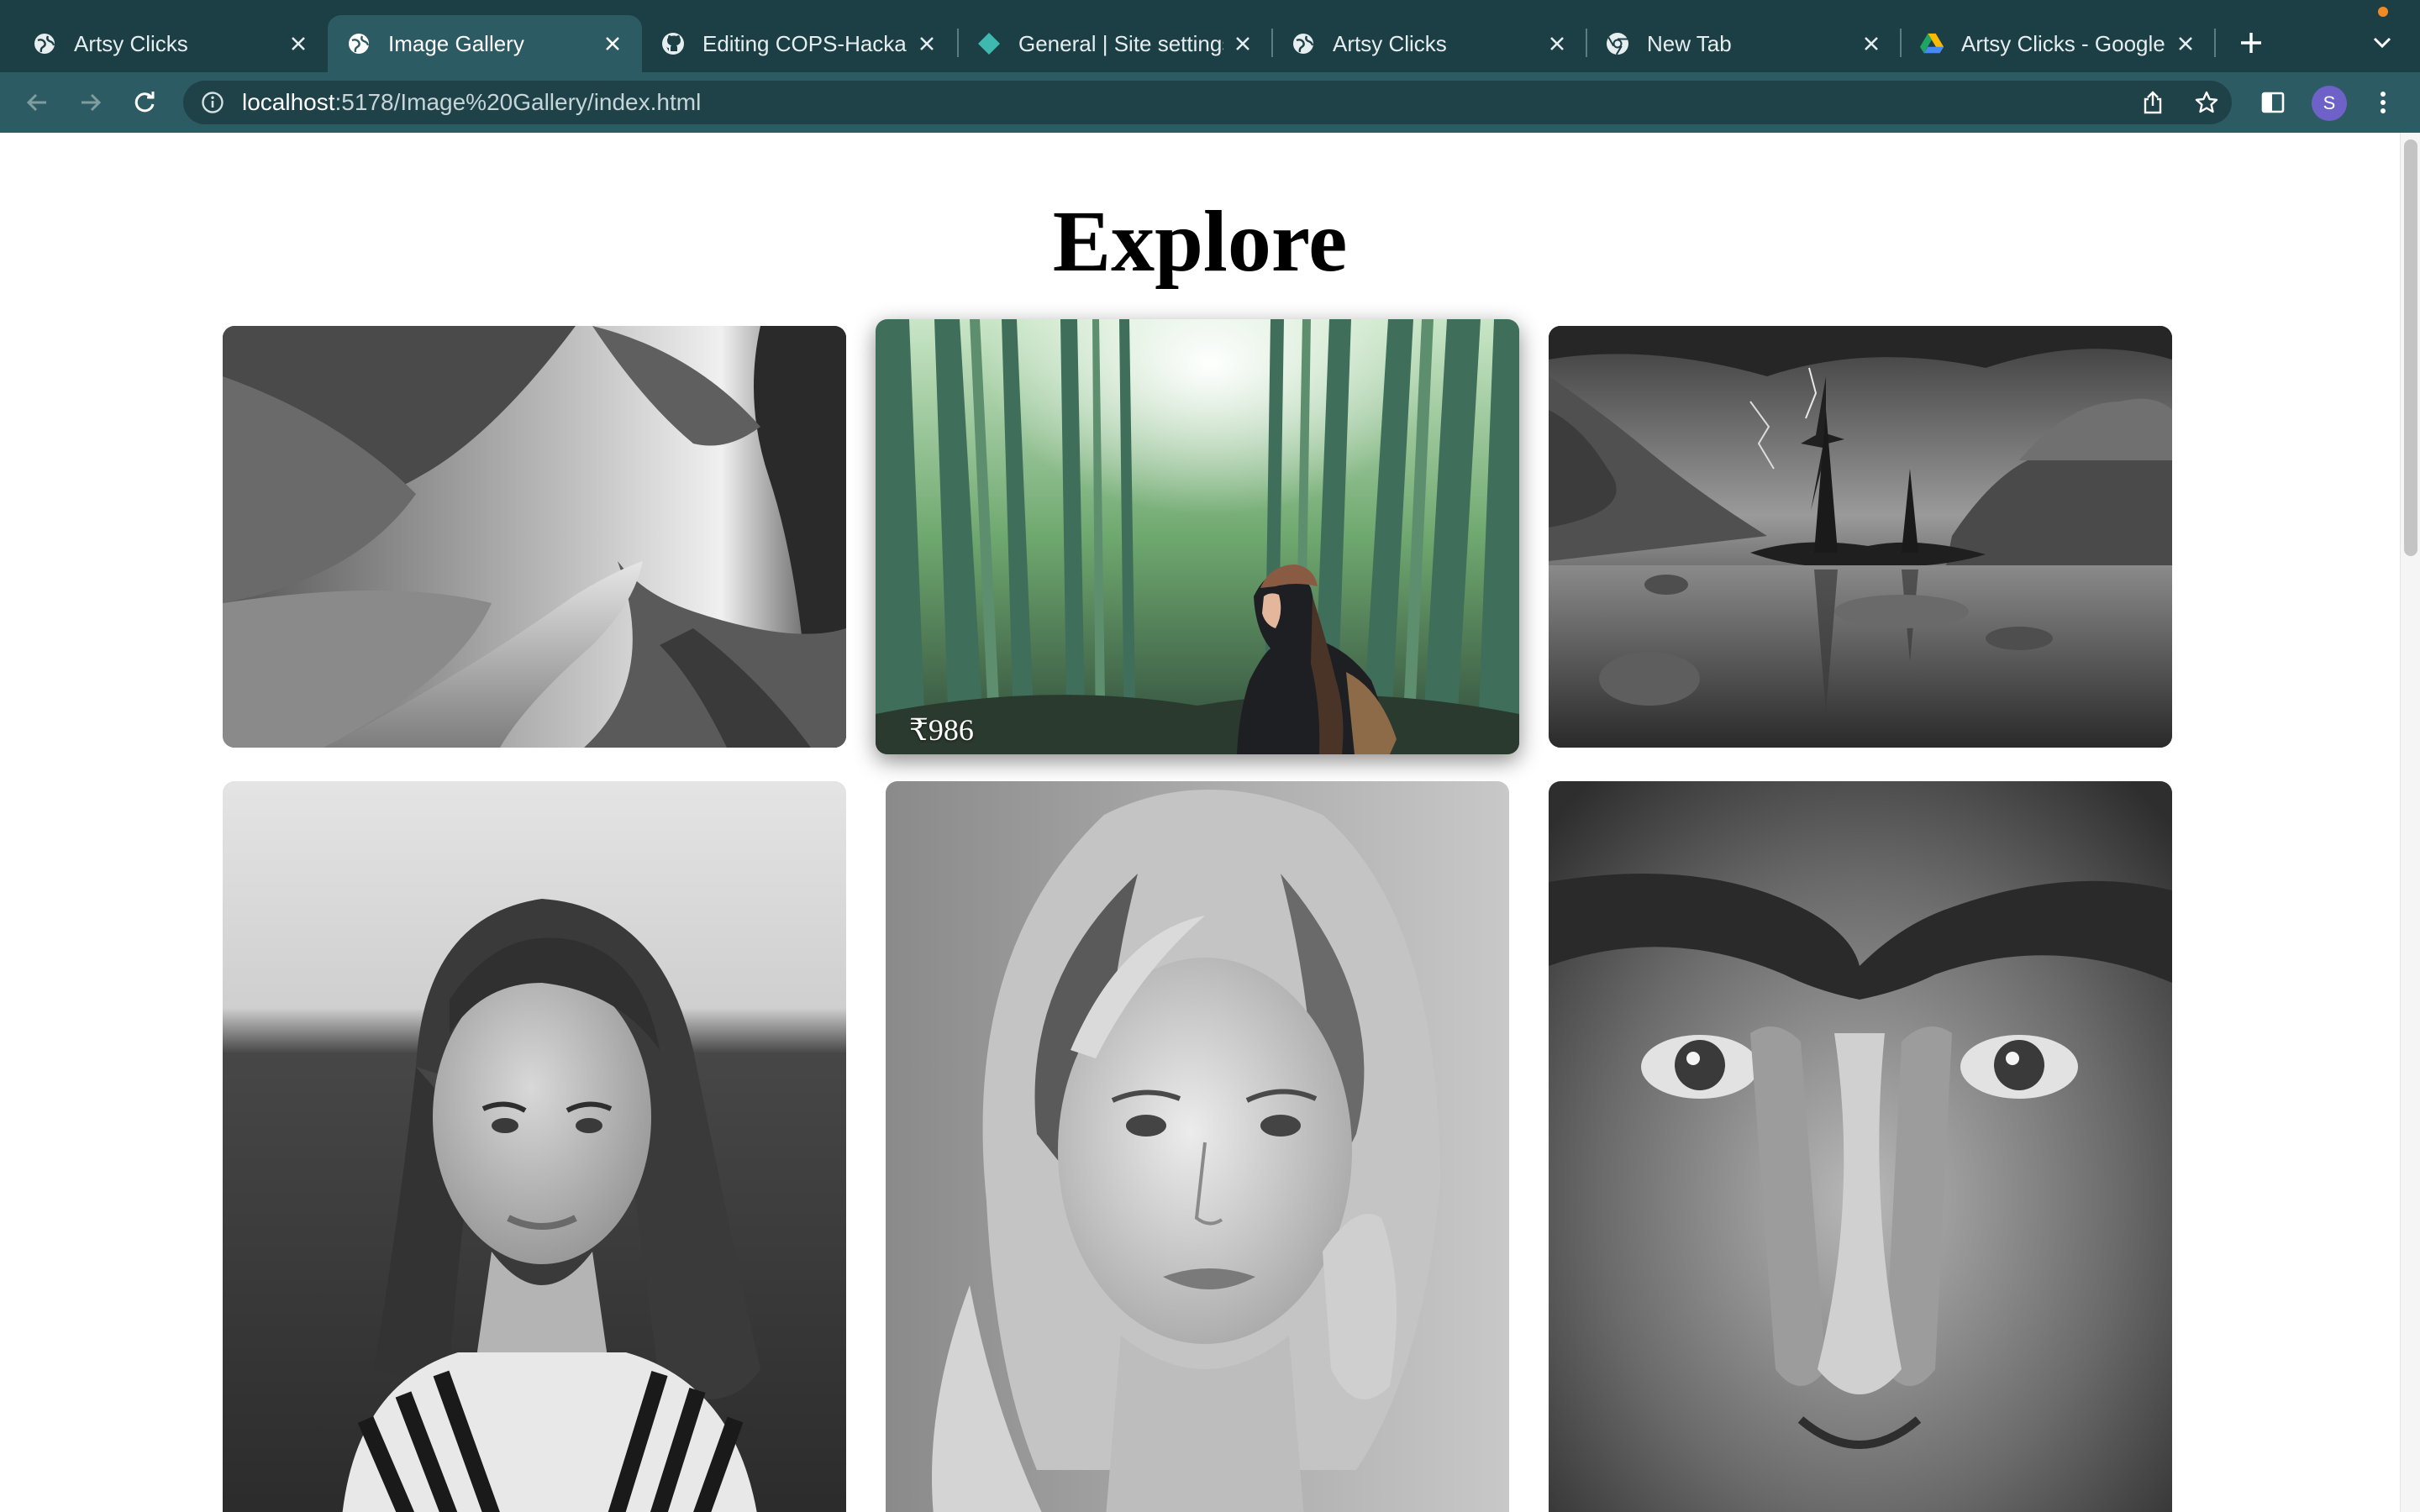 The height and width of the screenshot is (1512, 2420). I want to click on tab-search-button, so click(2382, 43).